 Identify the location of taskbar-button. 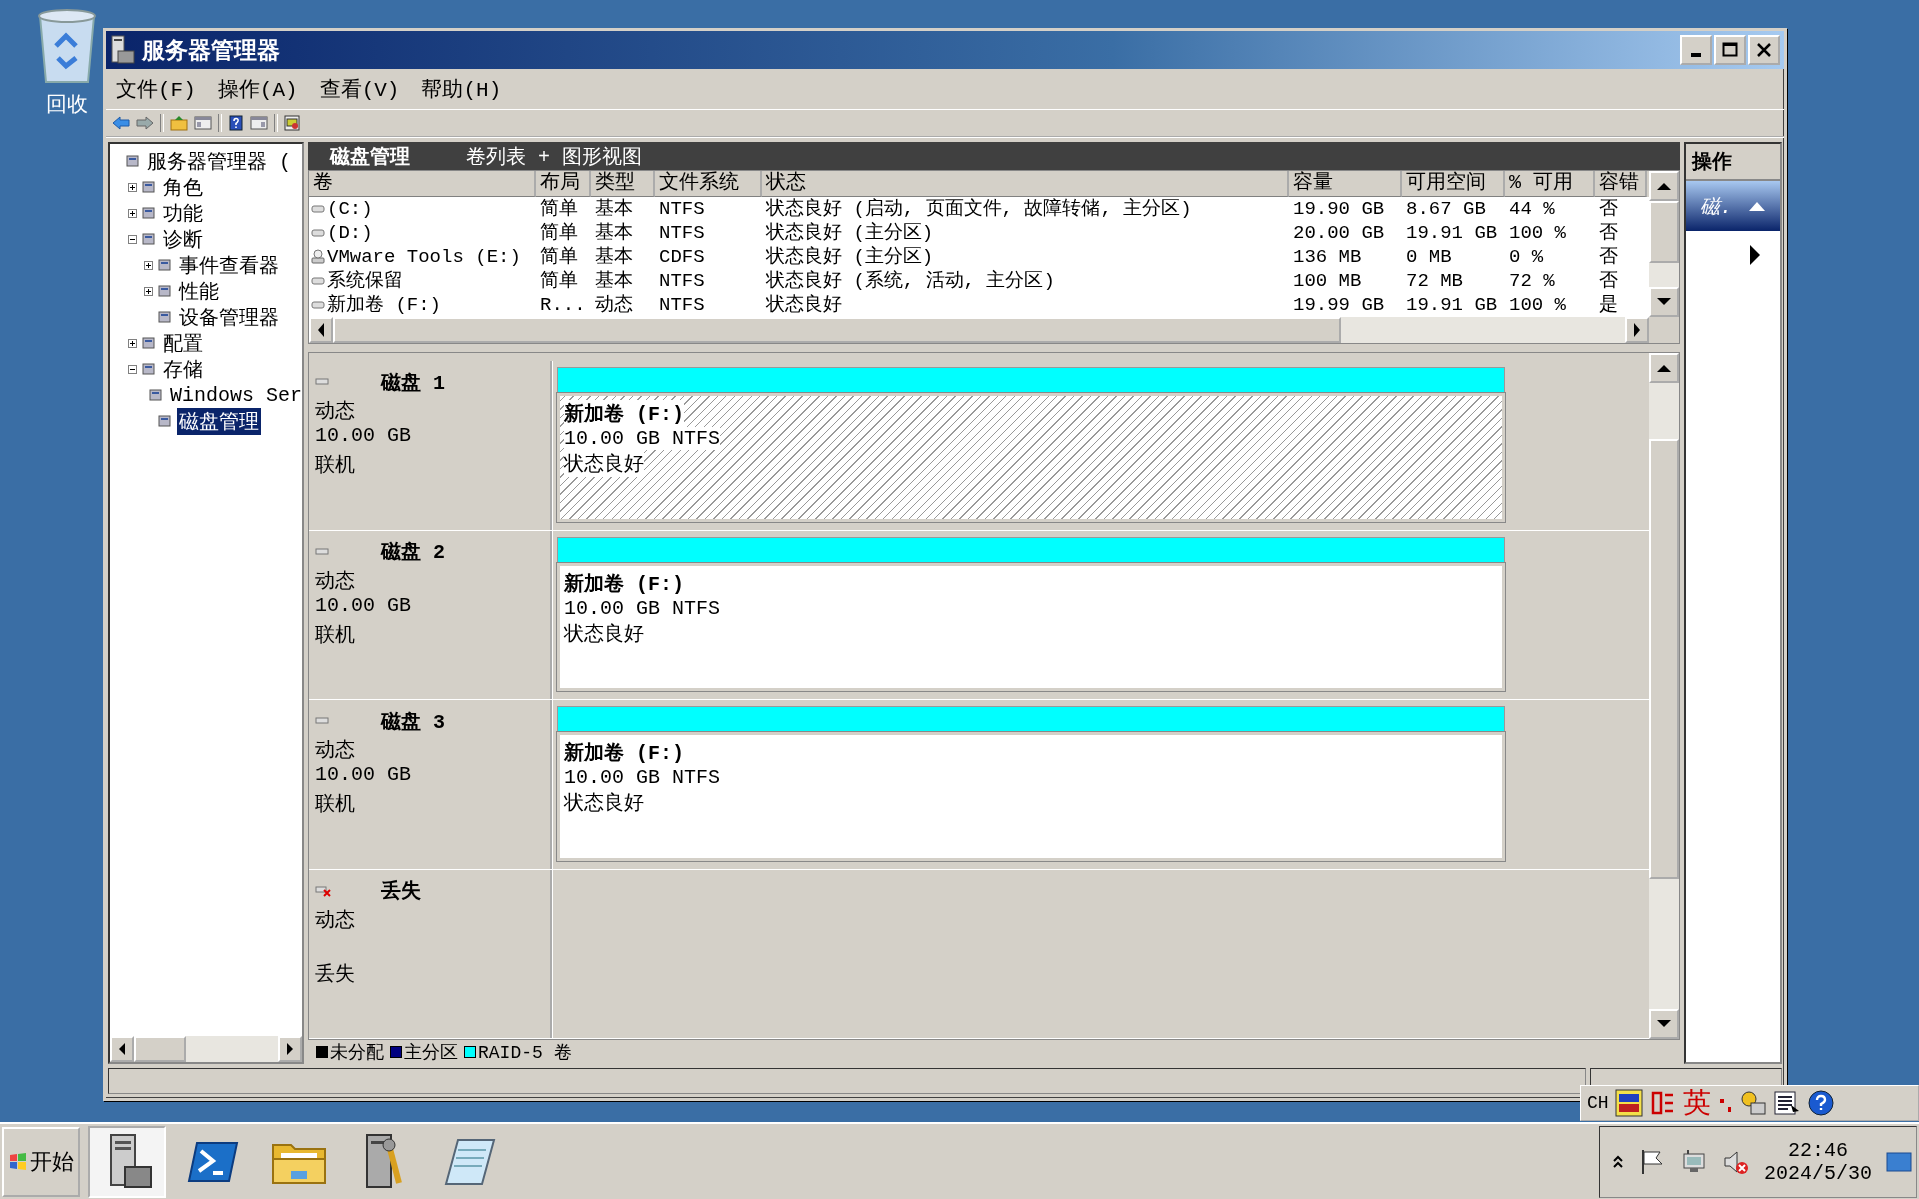
(127, 1161).